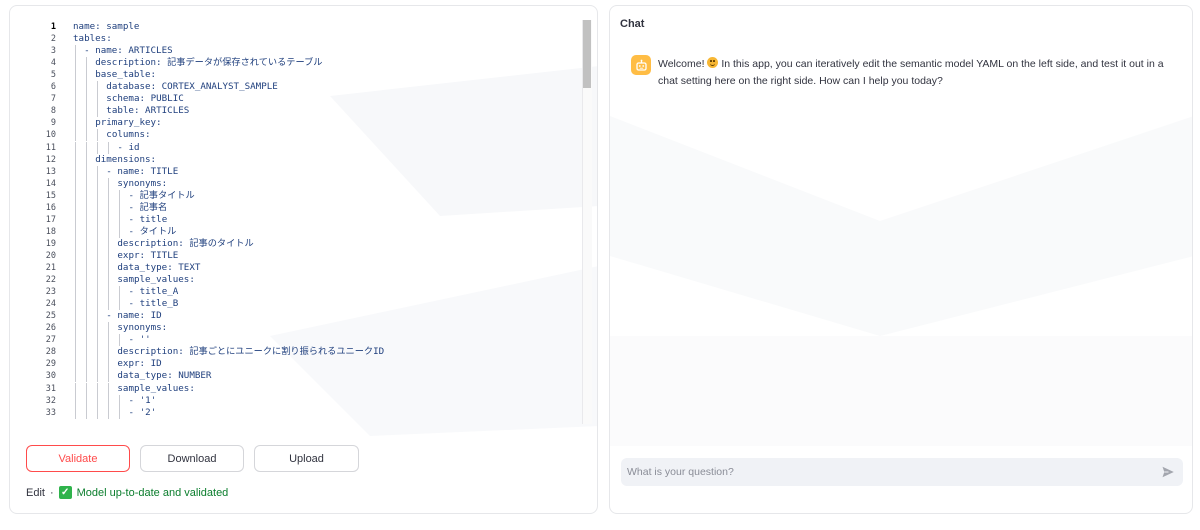 The width and height of the screenshot is (1200, 530). I want to click on code-line: 3 - name: ARTICLES, so click(301, 51).